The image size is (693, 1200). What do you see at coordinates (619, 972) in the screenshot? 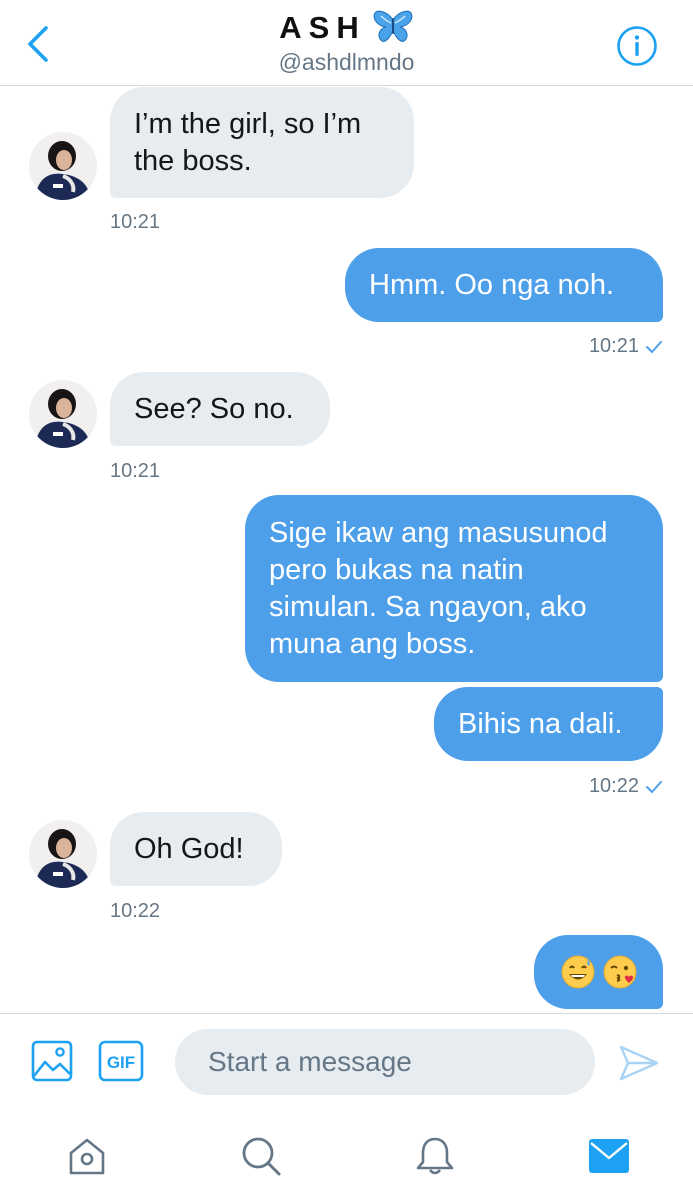
I see `face-blowing-kiss-emoji-icon` at bounding box center [619, 972].